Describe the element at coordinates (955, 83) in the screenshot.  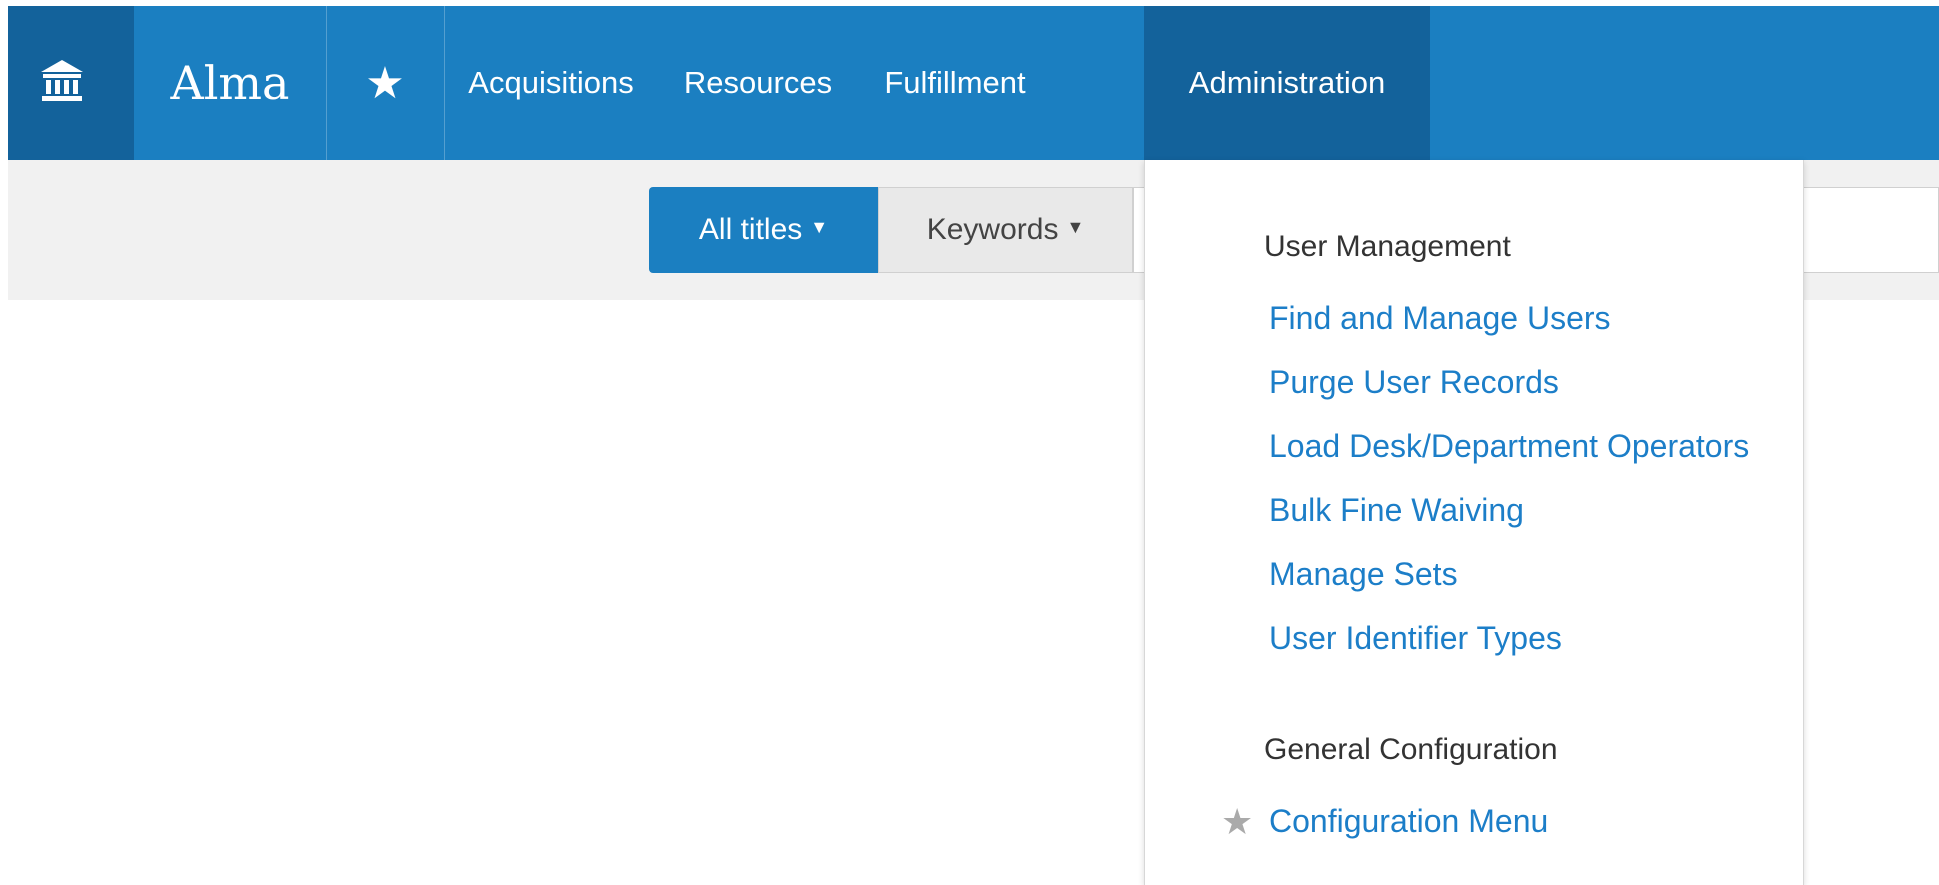
I see `nav-fulfillment: Fulfillment` at that location.